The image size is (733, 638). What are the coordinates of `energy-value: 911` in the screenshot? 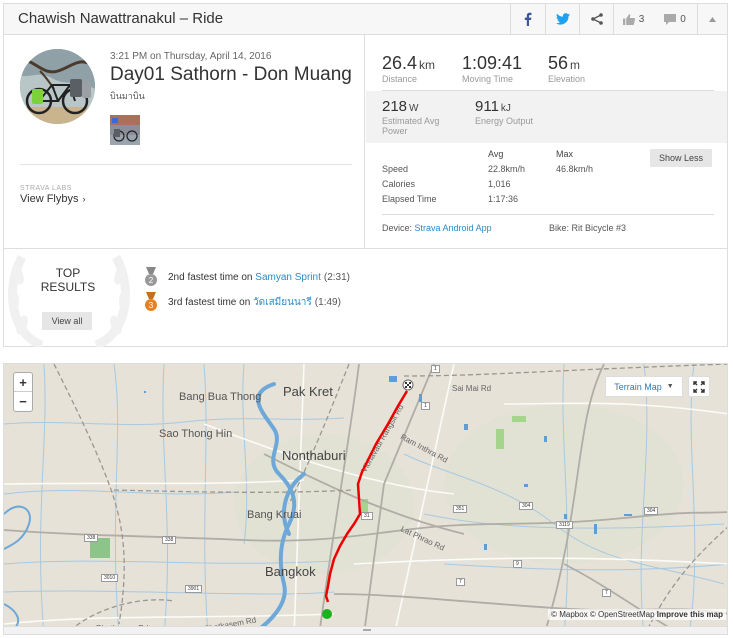 It's located at (487, 106).